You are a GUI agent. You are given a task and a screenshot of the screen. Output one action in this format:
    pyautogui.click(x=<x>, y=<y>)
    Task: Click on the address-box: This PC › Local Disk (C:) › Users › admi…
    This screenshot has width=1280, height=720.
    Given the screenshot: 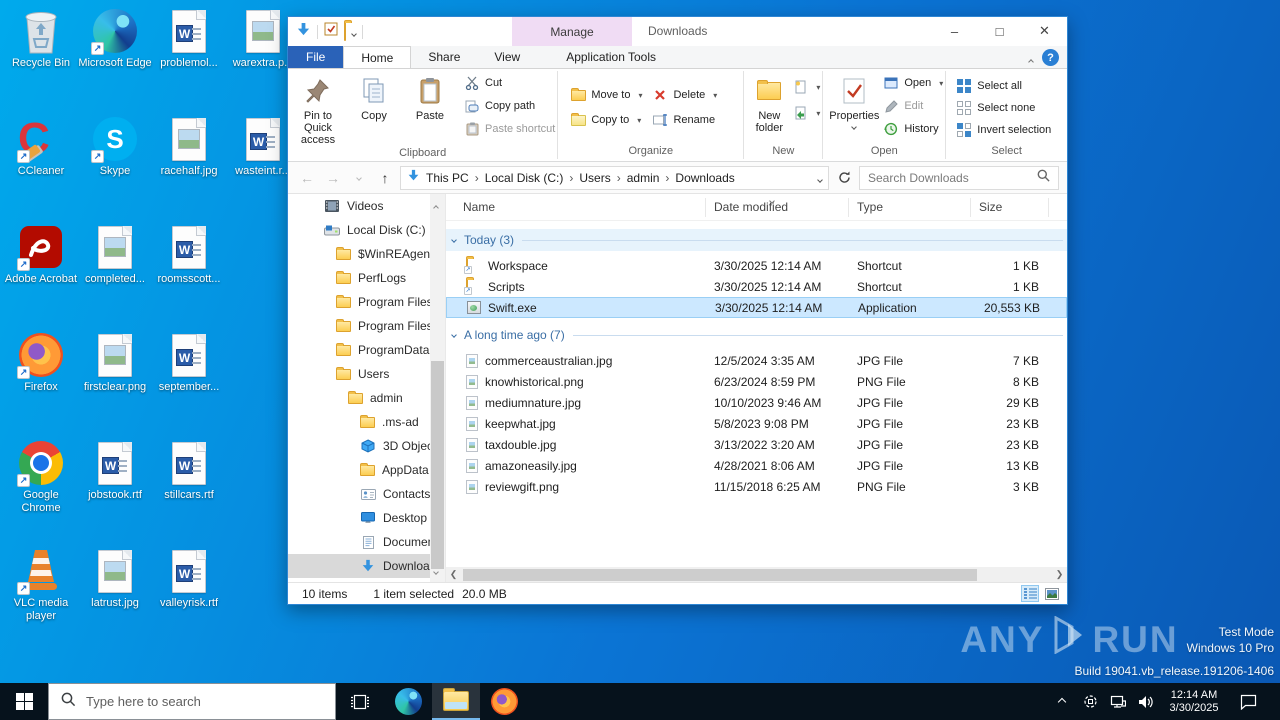 What is the action you would take?
    pyautogui.click(x=614, y=177)
    